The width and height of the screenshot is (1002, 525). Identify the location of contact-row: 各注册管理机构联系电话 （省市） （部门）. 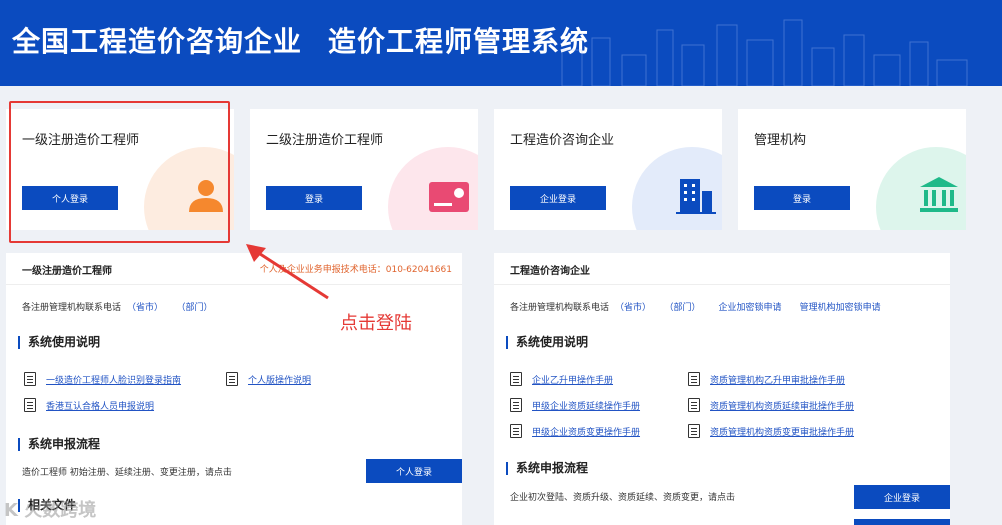
(117, 306).